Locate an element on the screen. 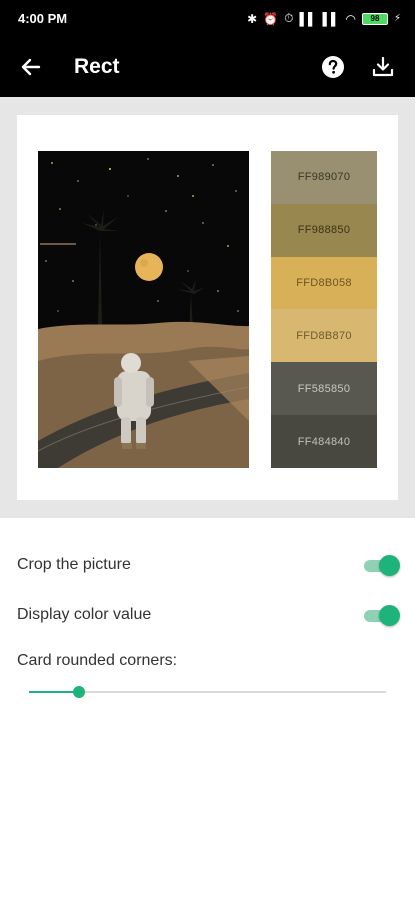 Image resolution: width=415 pixels, height=900 pixels. charging-icon: ⚡ is located at coordinates (397, 18).